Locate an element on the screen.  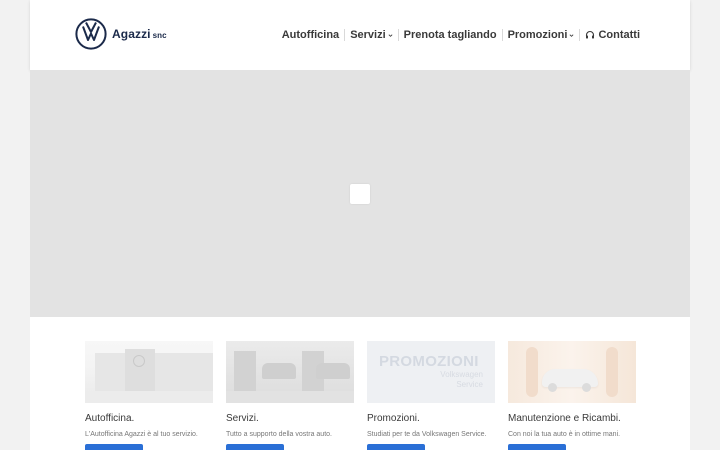
vw-logo-icon is located at coordinates (91, 34).